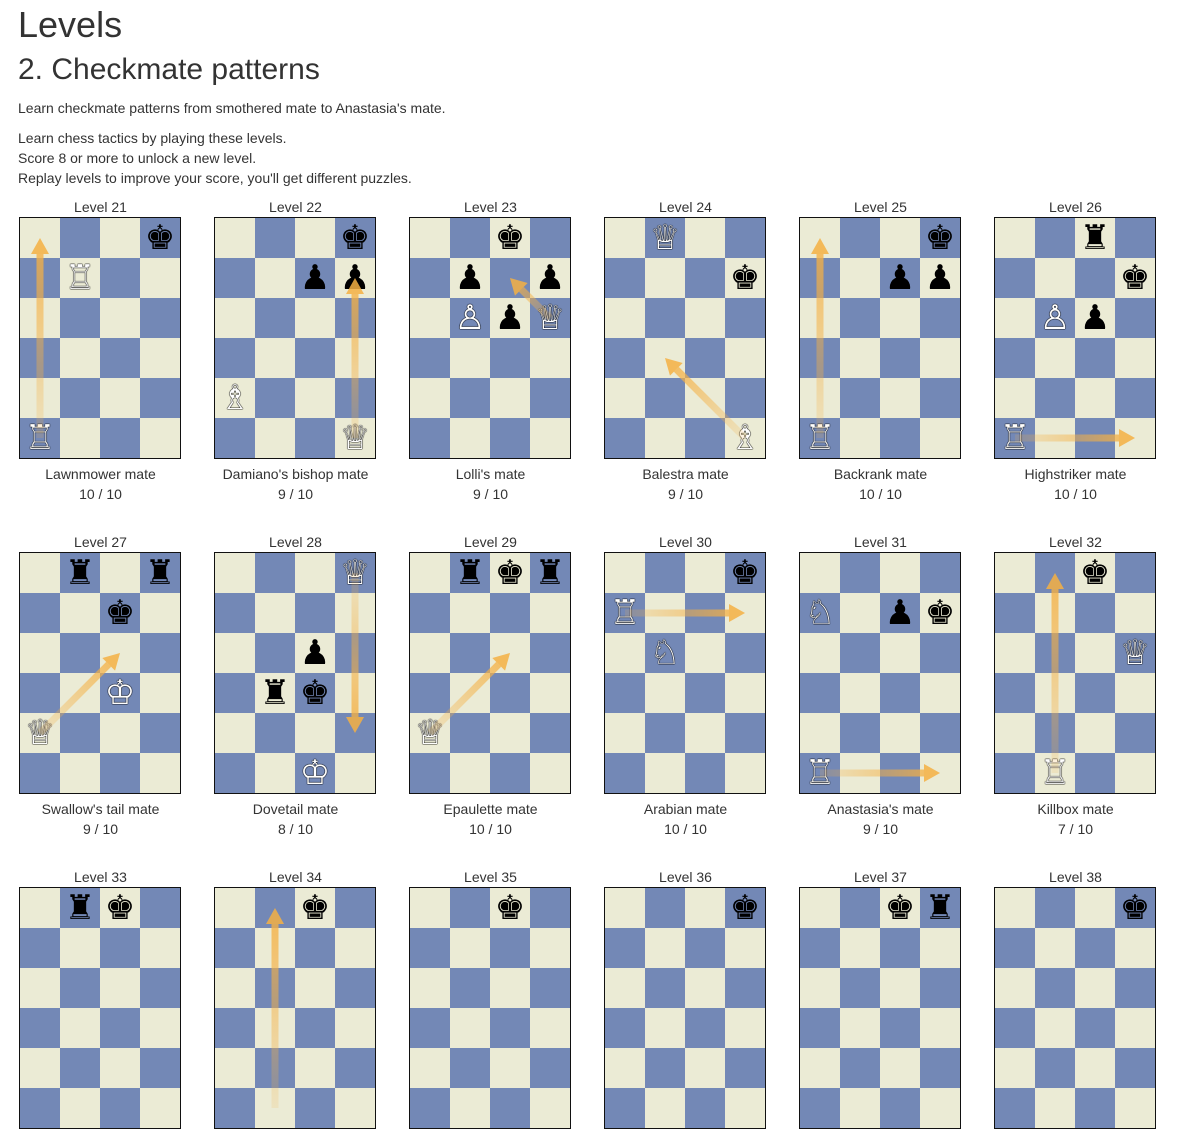 The height and width of the screenshot is (1134, 1193). Describe the element at coordinates (100, 673) in the screenshot. I see `level-board: ♜ ♜ ♚ ♔ ♕` at that location.